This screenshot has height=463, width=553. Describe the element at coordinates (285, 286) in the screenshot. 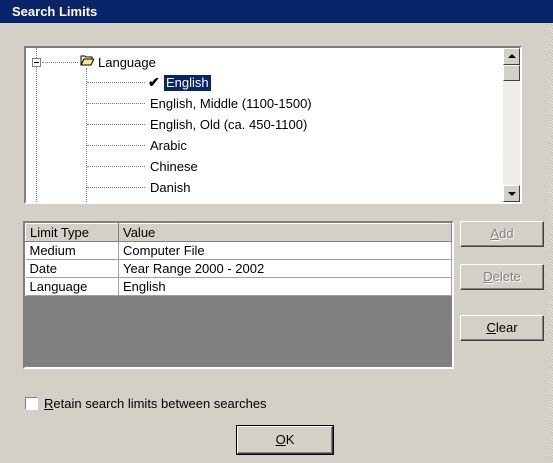

I see `cell-value: English` at that location.